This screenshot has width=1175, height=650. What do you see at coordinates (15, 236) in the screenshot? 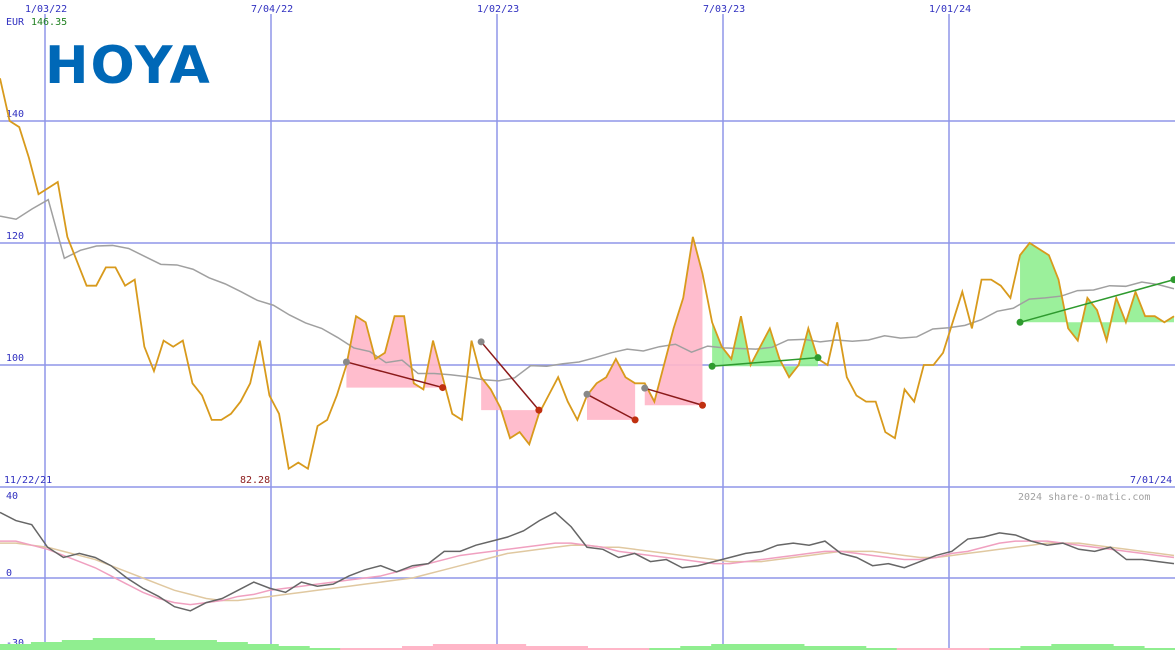
I see `price-tick-label: 120` at bounding box center [15, 236].